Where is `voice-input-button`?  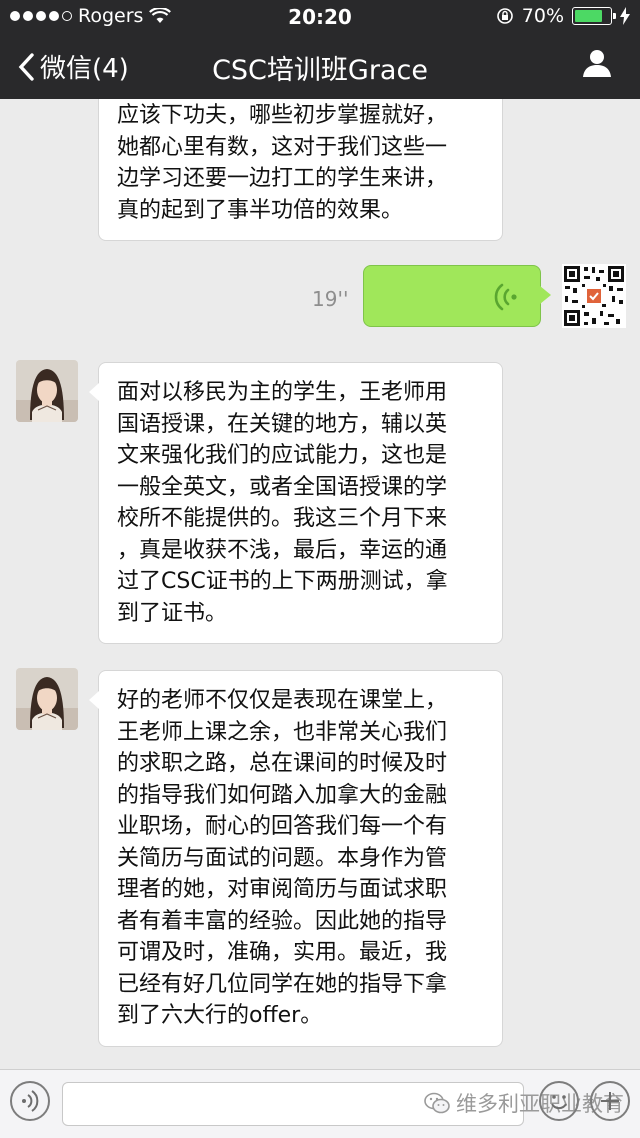
voice-input-button is located at coordinates (30, 1101).